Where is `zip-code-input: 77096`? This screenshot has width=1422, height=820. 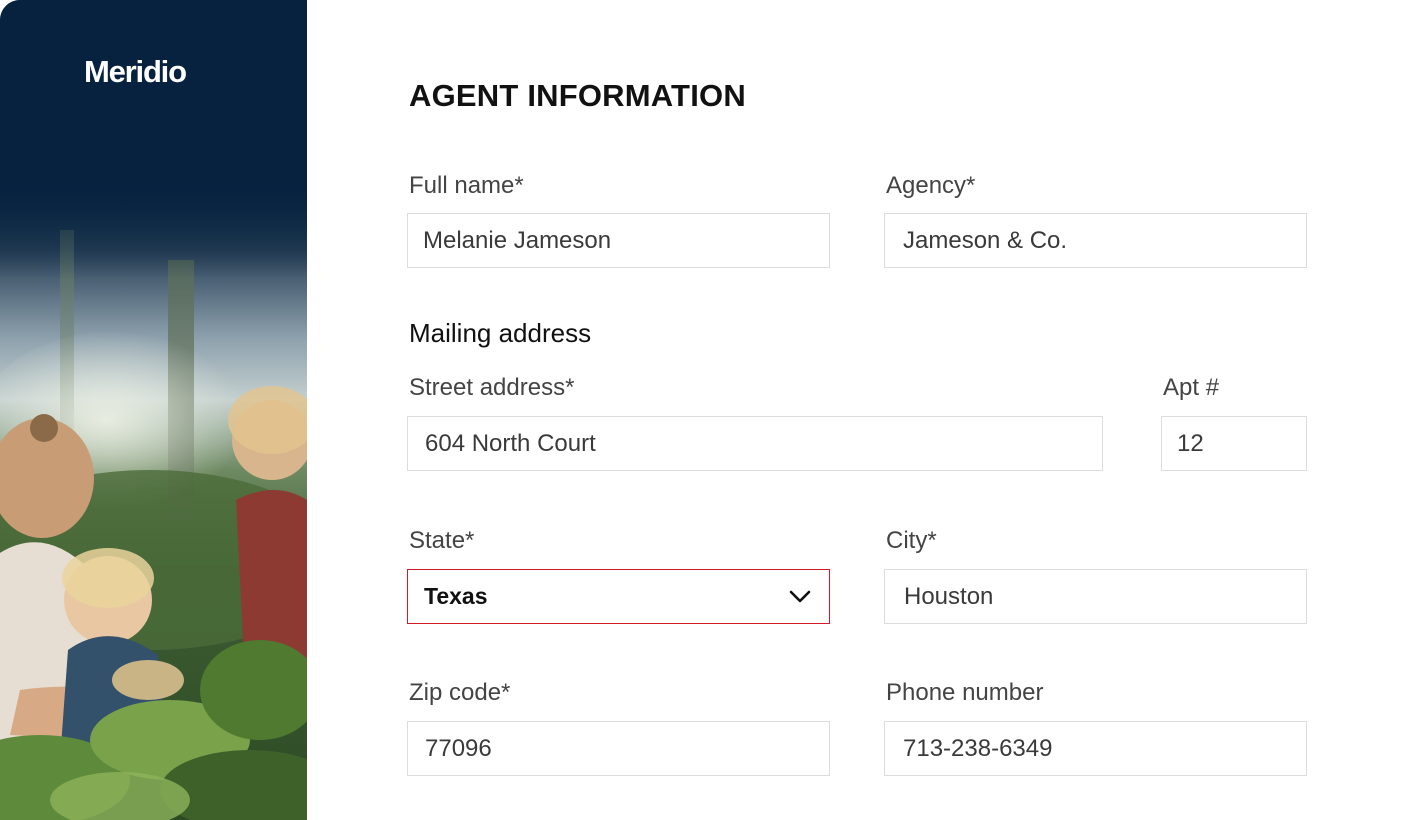
zip-code-input: 77096 is located at coordinates (618, 748).